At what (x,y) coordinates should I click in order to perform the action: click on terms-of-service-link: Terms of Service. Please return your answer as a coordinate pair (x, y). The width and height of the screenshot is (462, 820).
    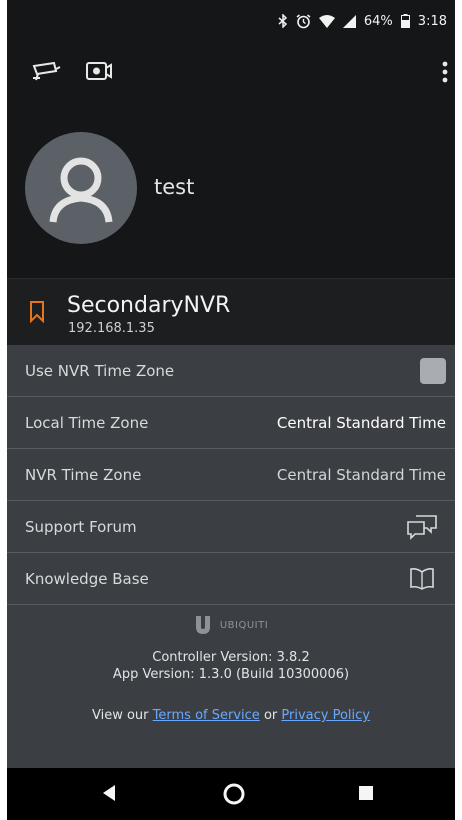
    Looking at the image, I should click on (206, 715).